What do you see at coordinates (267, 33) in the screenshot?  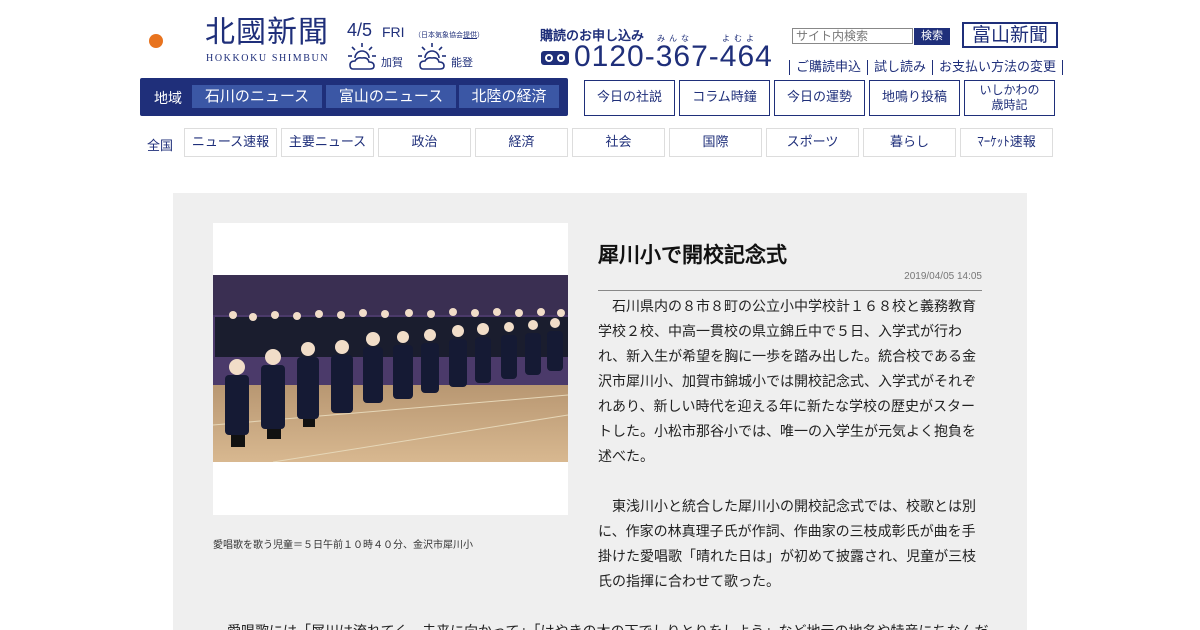 I see `site-logo-text: 北國新聞` at bounding box center [267, 33].